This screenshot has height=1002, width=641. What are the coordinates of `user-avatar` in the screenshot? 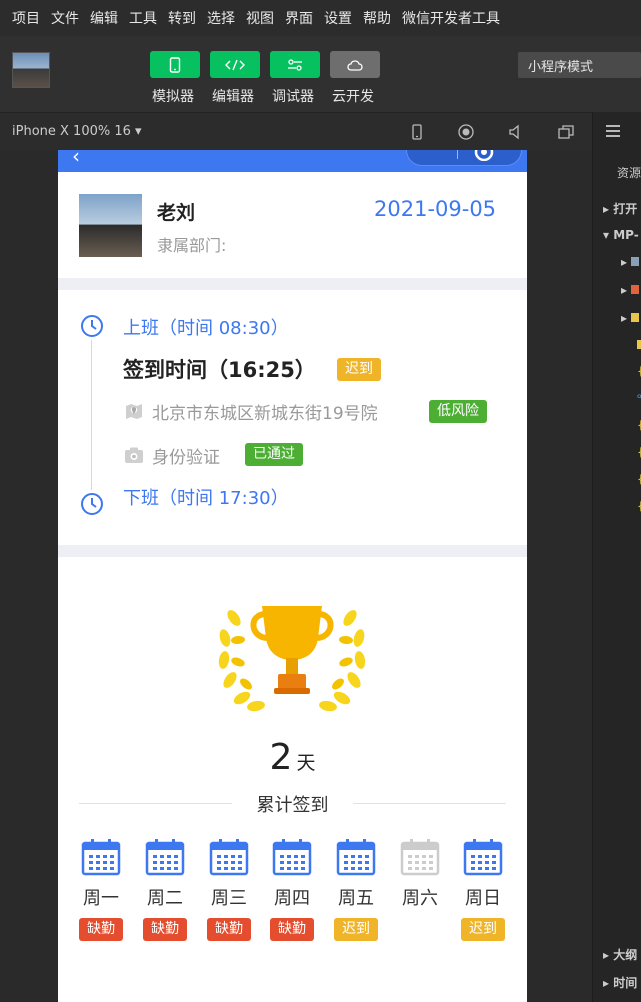 It's located at (31, 70).